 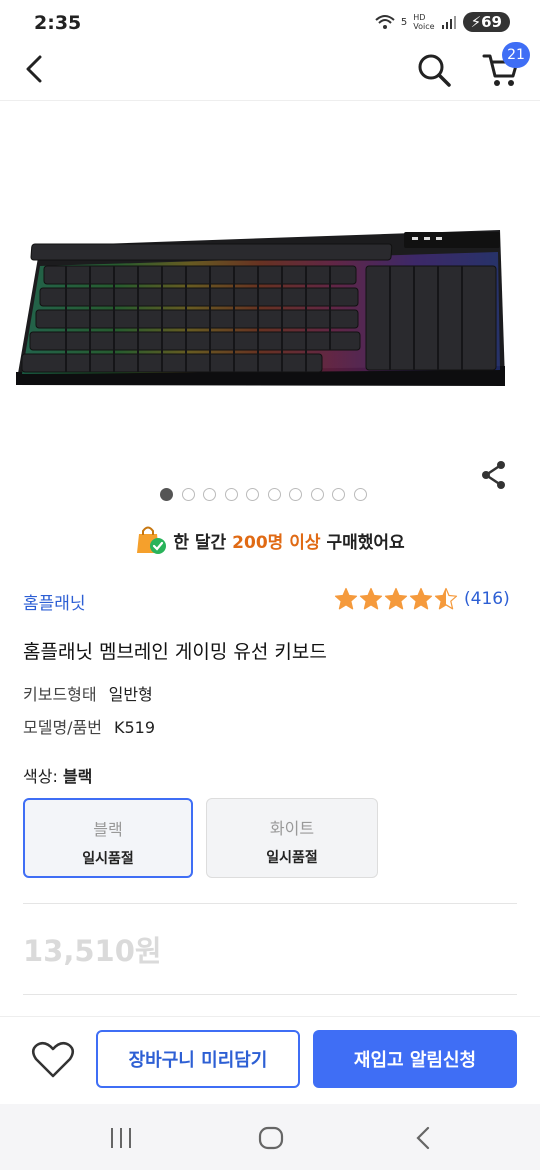 What do you see at coordinates (270, 74) in the screenshot?
I see `app-header` at bounding box center [270, 74].